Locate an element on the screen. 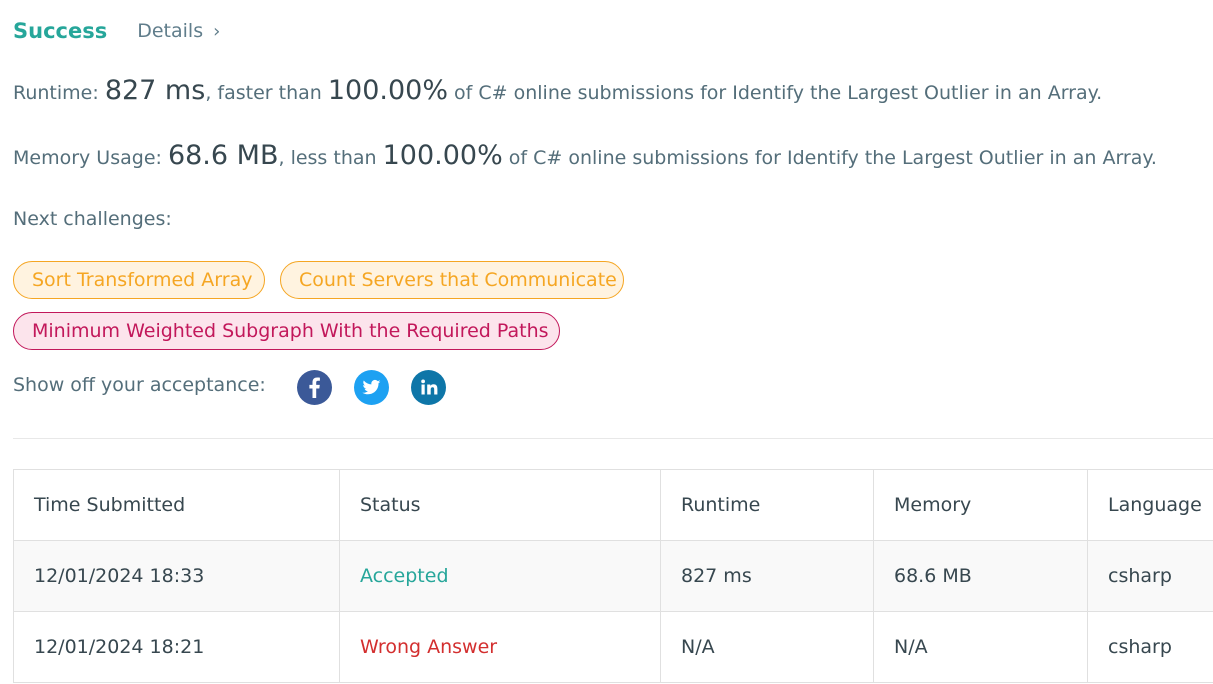 The width and height of the screenshot is (1213, 684). runtime-mid: , faster than is located at coordinates (266, 93).